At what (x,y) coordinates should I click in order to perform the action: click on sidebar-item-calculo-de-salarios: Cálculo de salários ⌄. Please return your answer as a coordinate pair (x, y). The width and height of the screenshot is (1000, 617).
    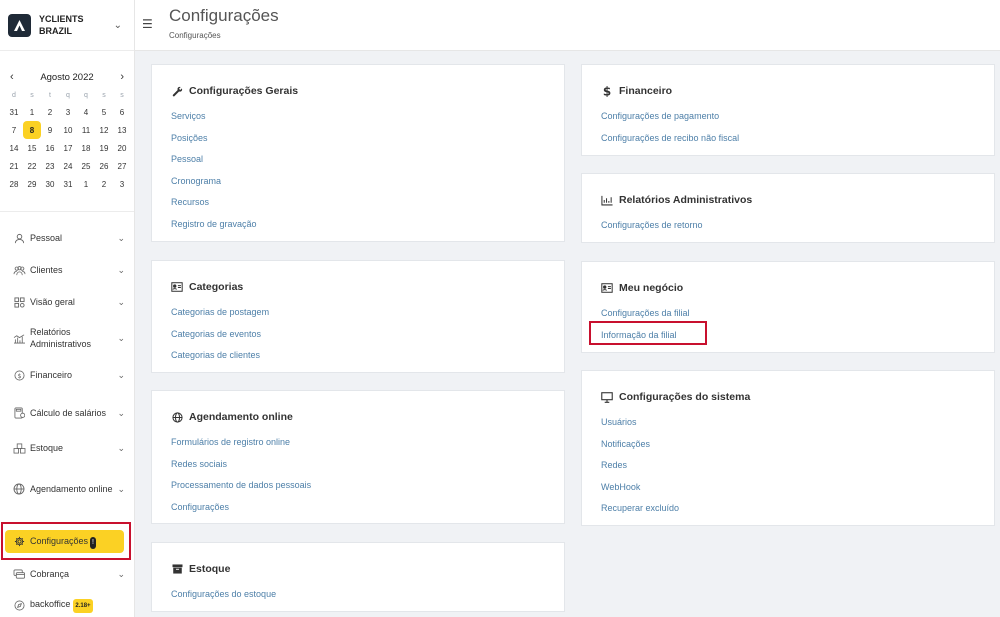
    Looking at the image, I should click on (67, 413).